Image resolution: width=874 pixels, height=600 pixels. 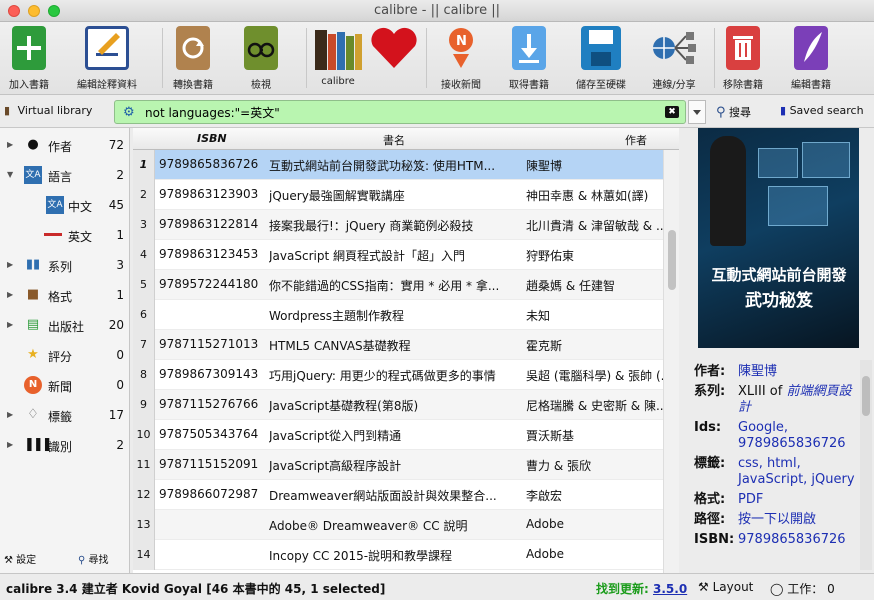 What do you see at coordinates (461, 48) in the screenshot?
I see `fetch-news-icon: N` at bounding box center [461, 48].